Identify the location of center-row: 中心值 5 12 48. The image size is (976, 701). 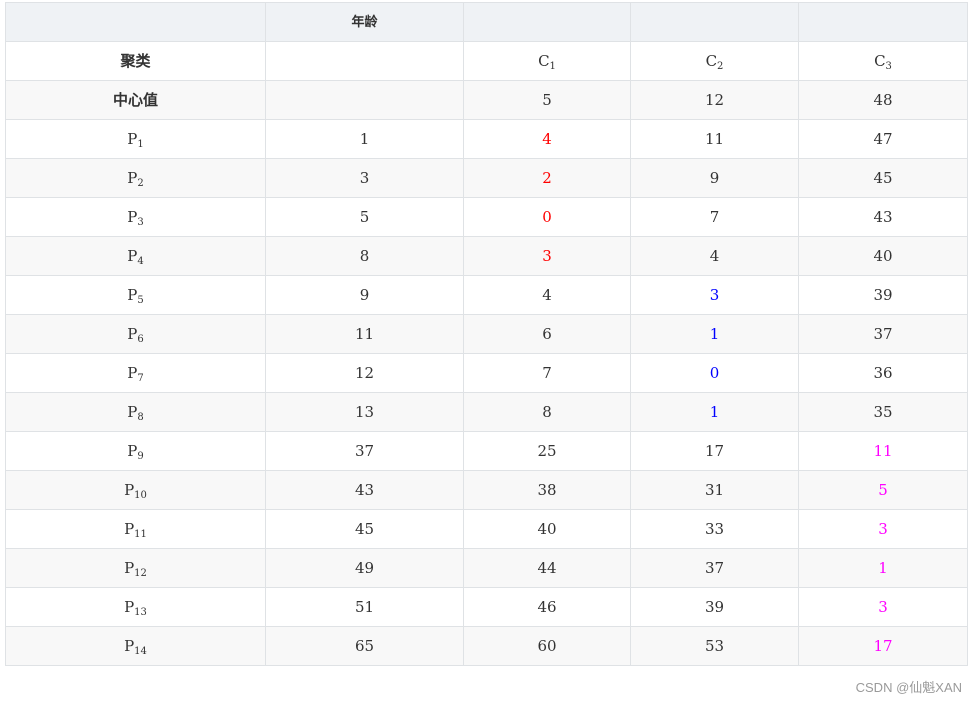
(486, 100).